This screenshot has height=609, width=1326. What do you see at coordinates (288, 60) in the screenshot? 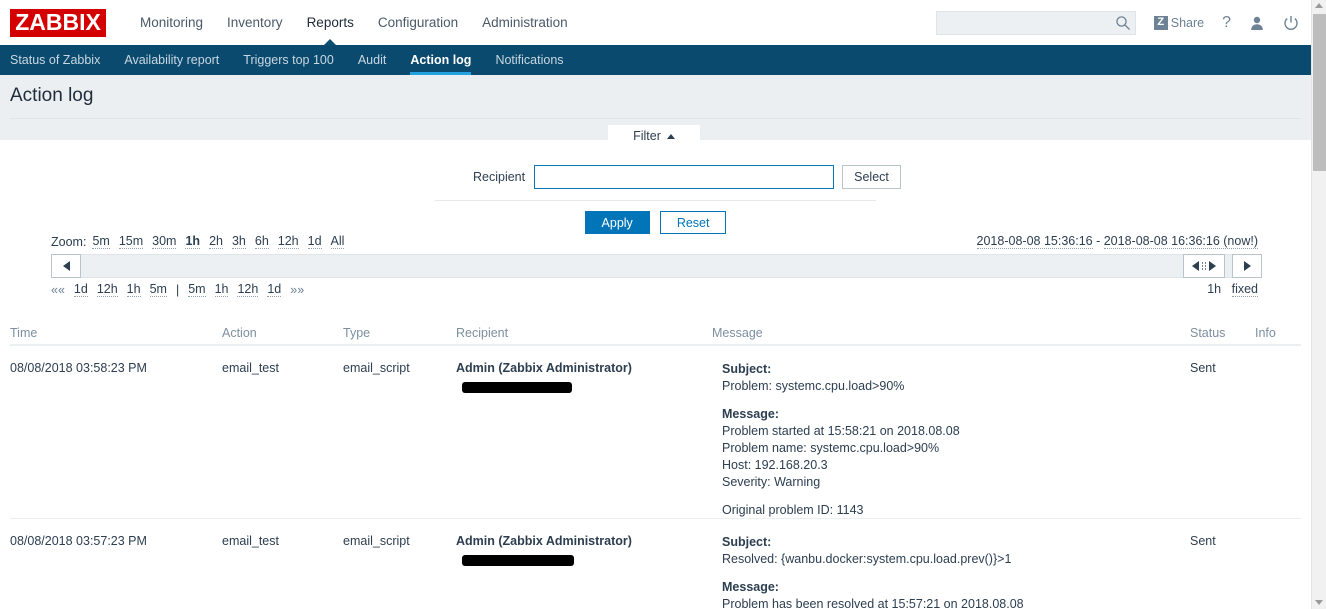
I see `subnav-item-triggers-top-100: Triggers top 100` at bounding box center [288, 60].